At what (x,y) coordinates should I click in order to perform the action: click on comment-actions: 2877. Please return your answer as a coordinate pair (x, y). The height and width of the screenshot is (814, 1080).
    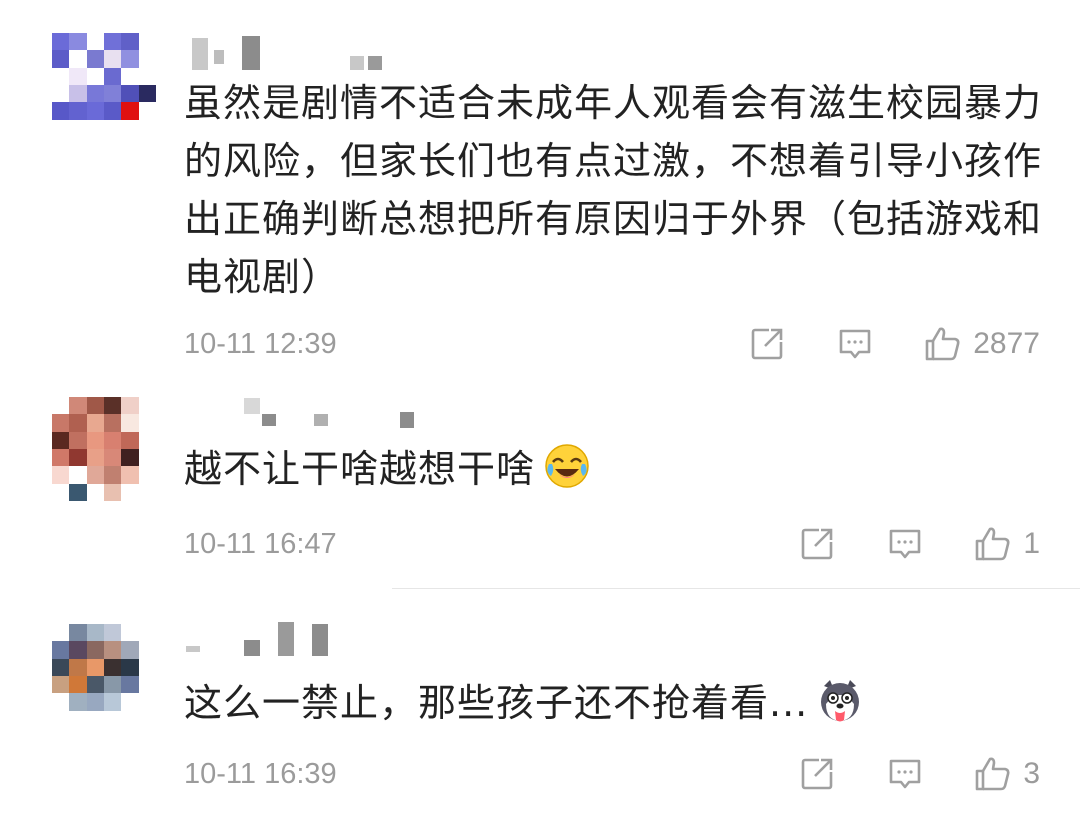
    Looking at the image, I should click on (869, 344).